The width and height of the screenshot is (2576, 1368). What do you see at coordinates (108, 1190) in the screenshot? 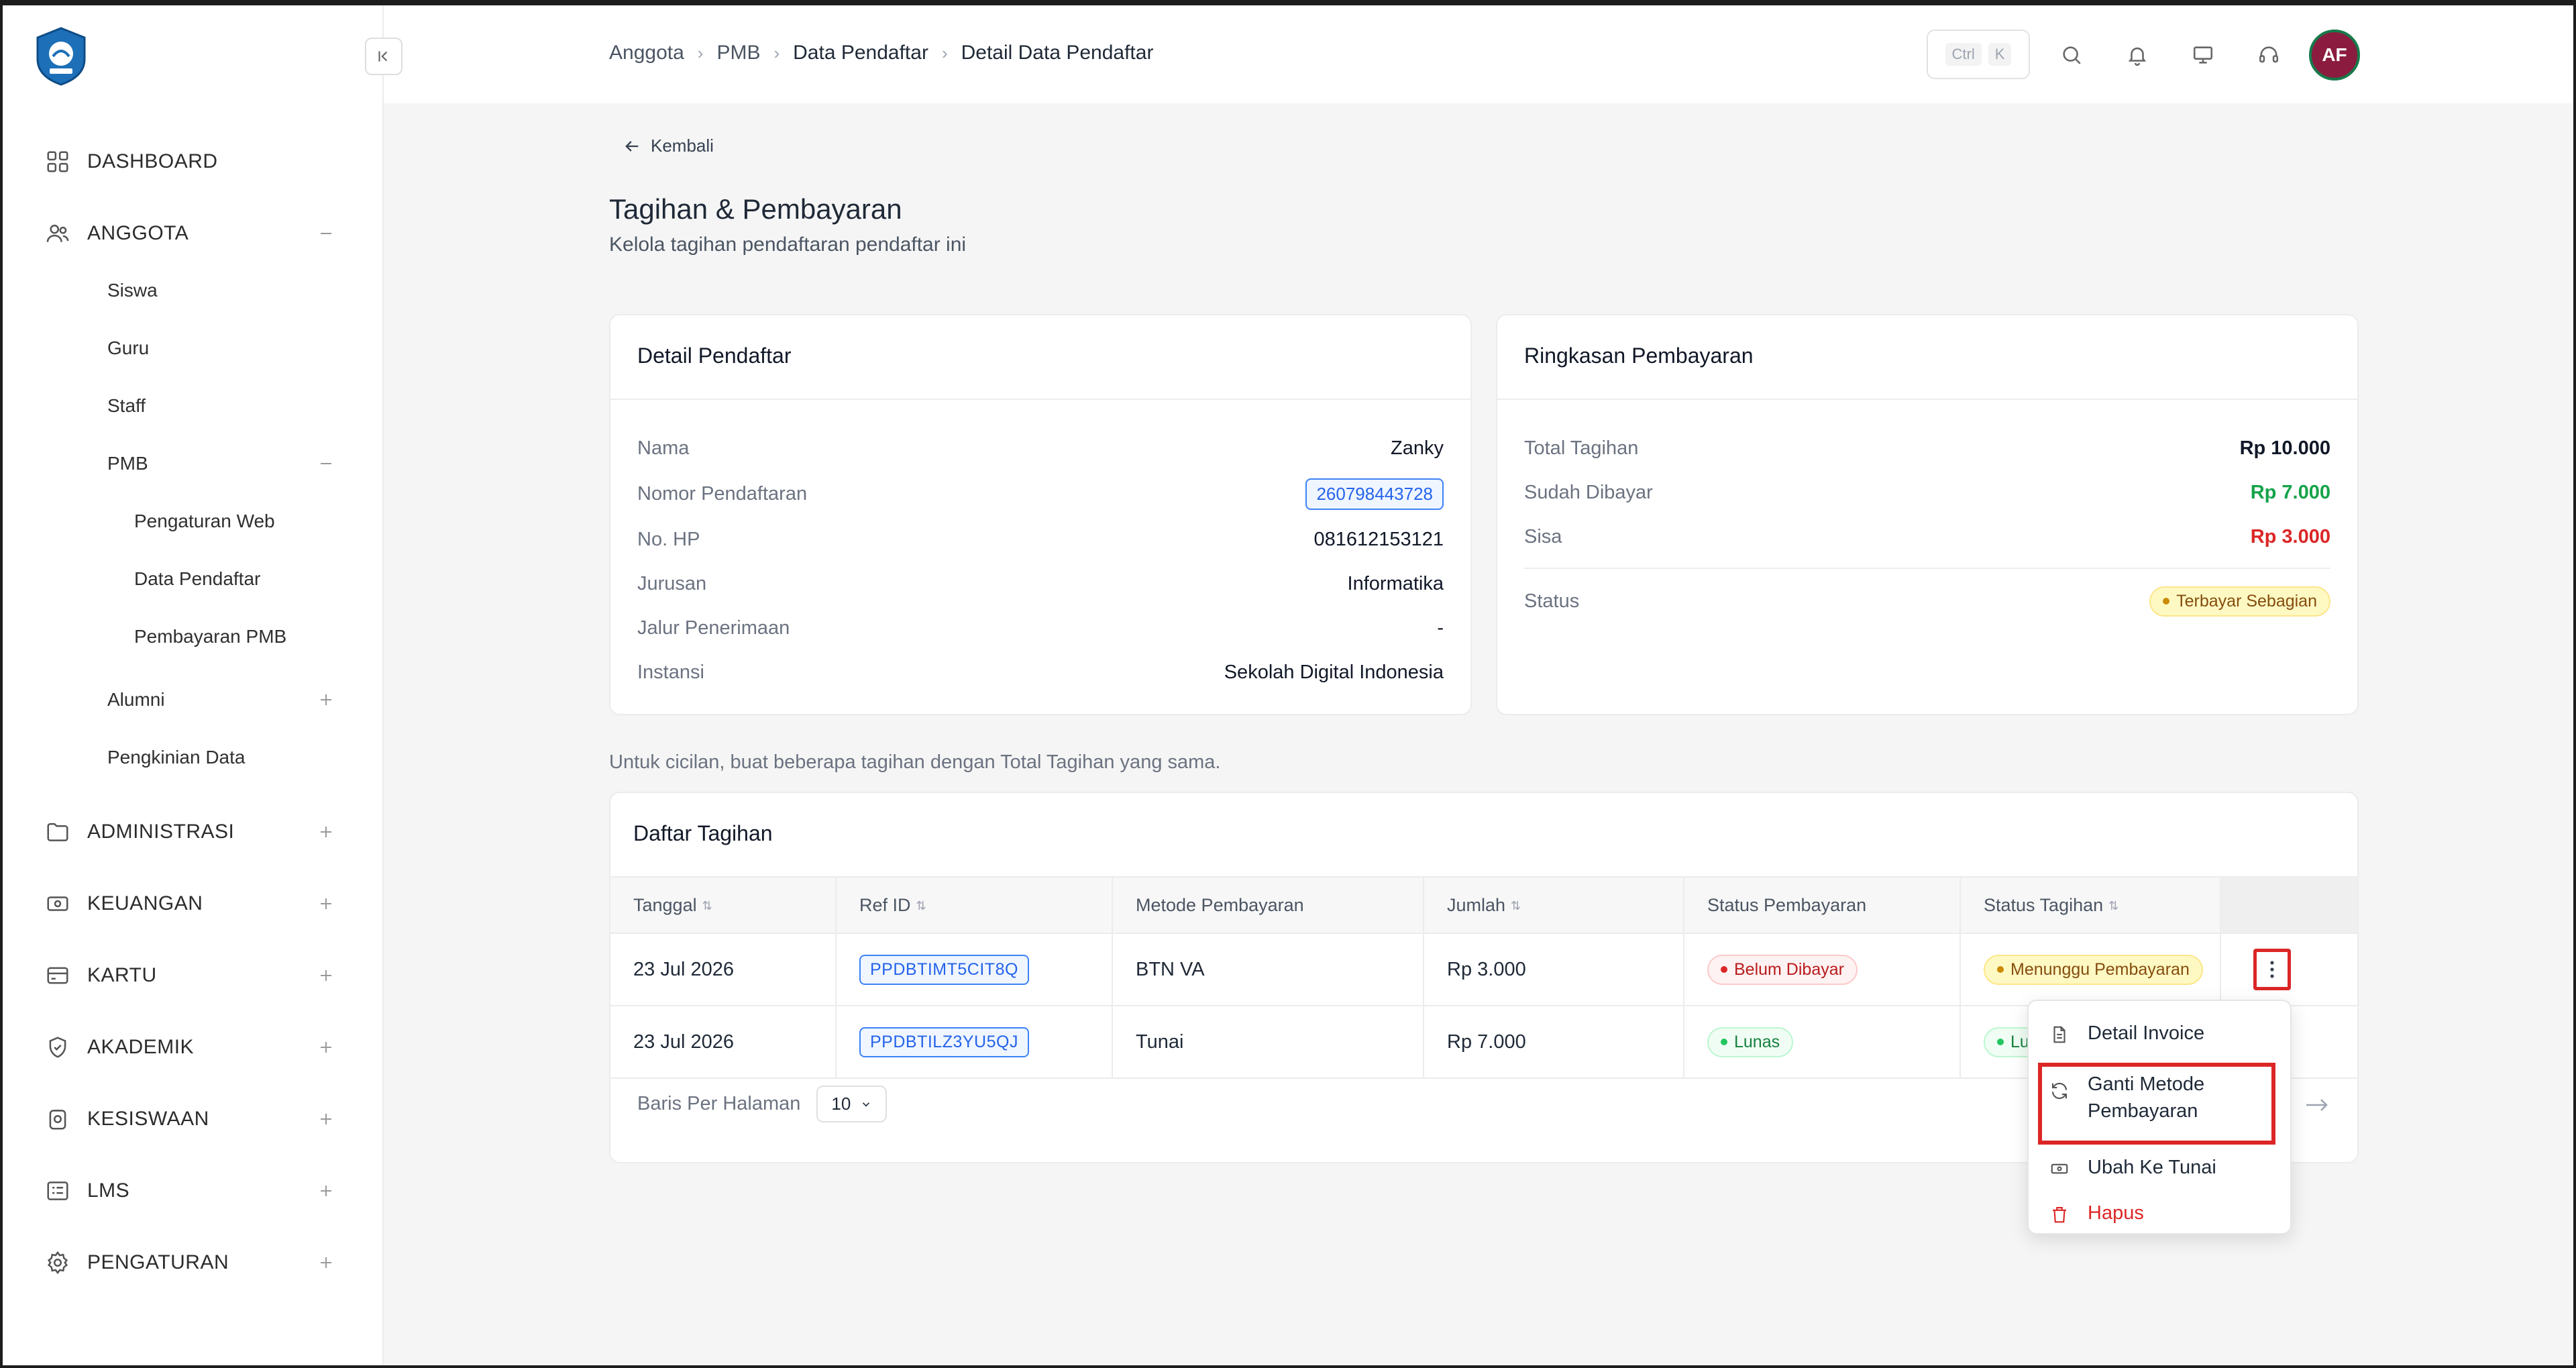
I see `nav-label: LMS` at bounding box center [108, 1190].